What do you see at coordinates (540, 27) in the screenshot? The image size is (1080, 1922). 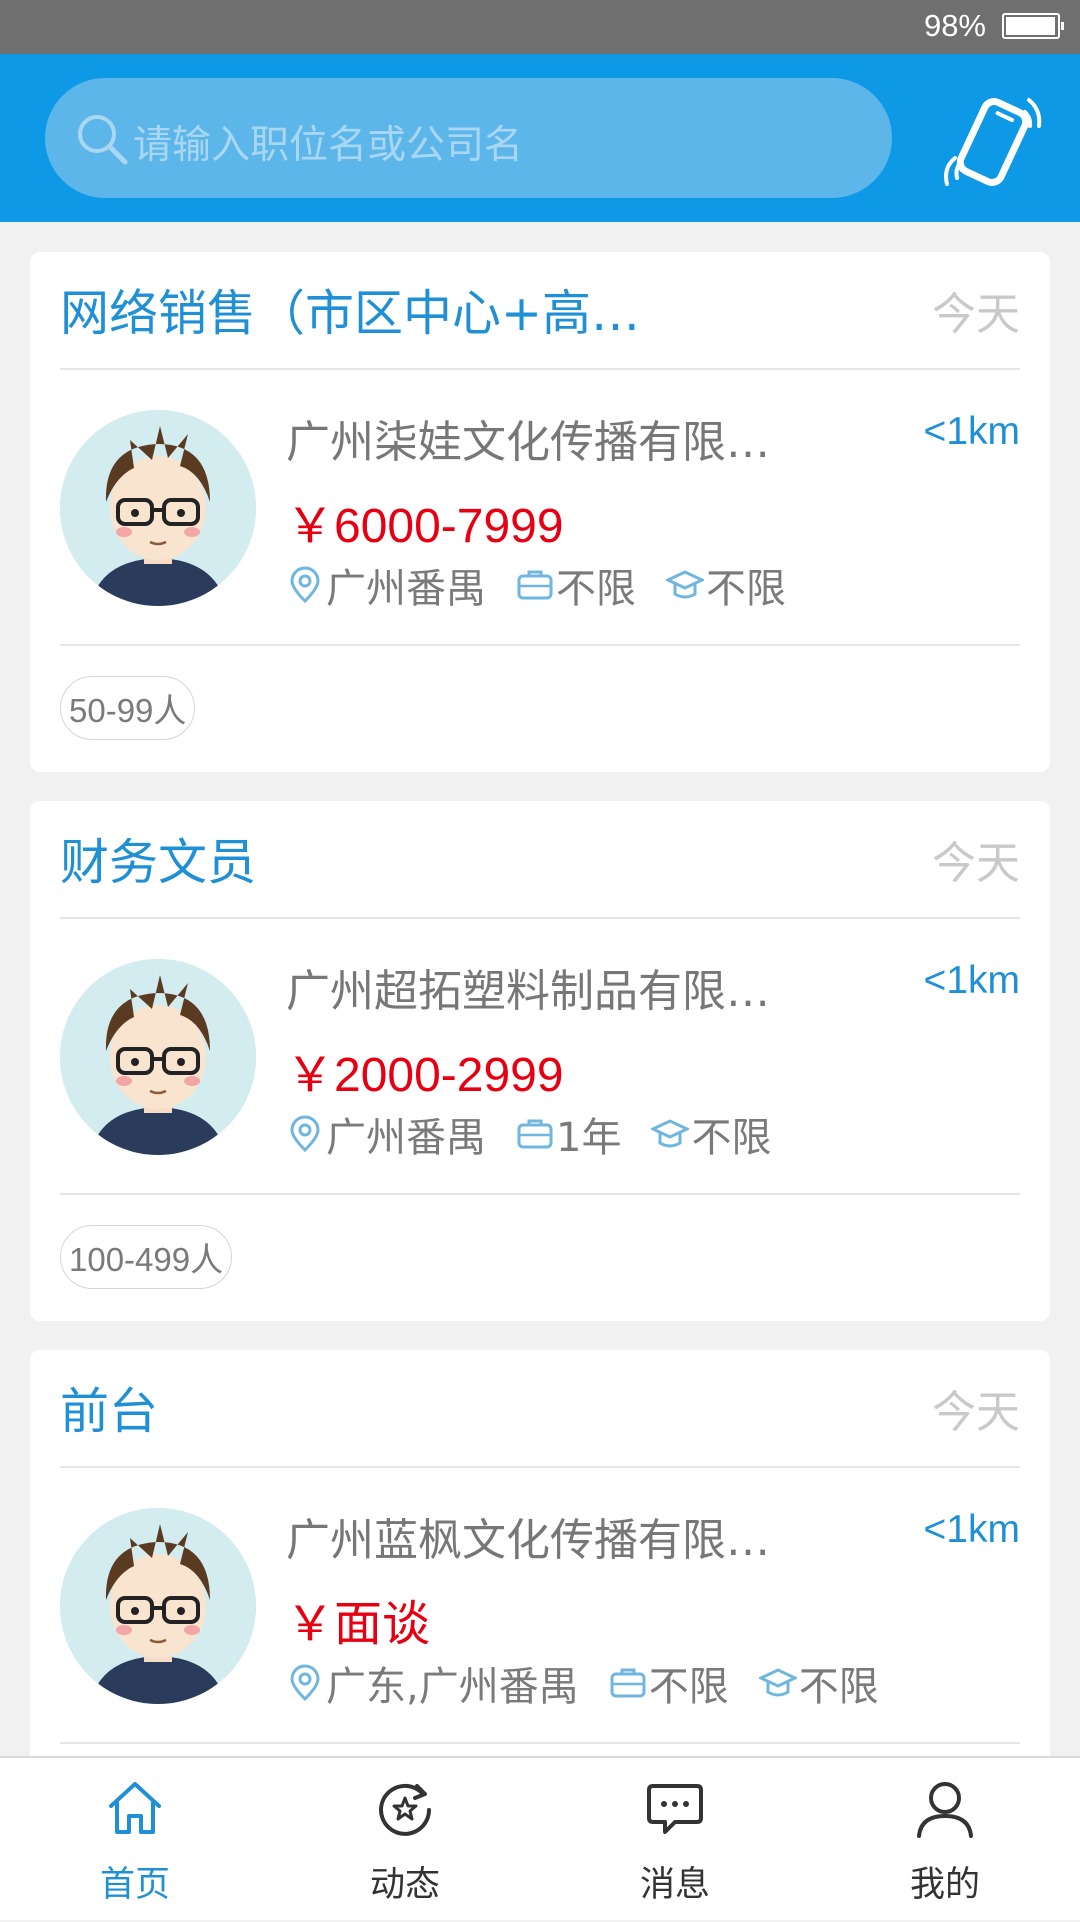 I see `status-bar: 98%` at bounding box center [540, 27].